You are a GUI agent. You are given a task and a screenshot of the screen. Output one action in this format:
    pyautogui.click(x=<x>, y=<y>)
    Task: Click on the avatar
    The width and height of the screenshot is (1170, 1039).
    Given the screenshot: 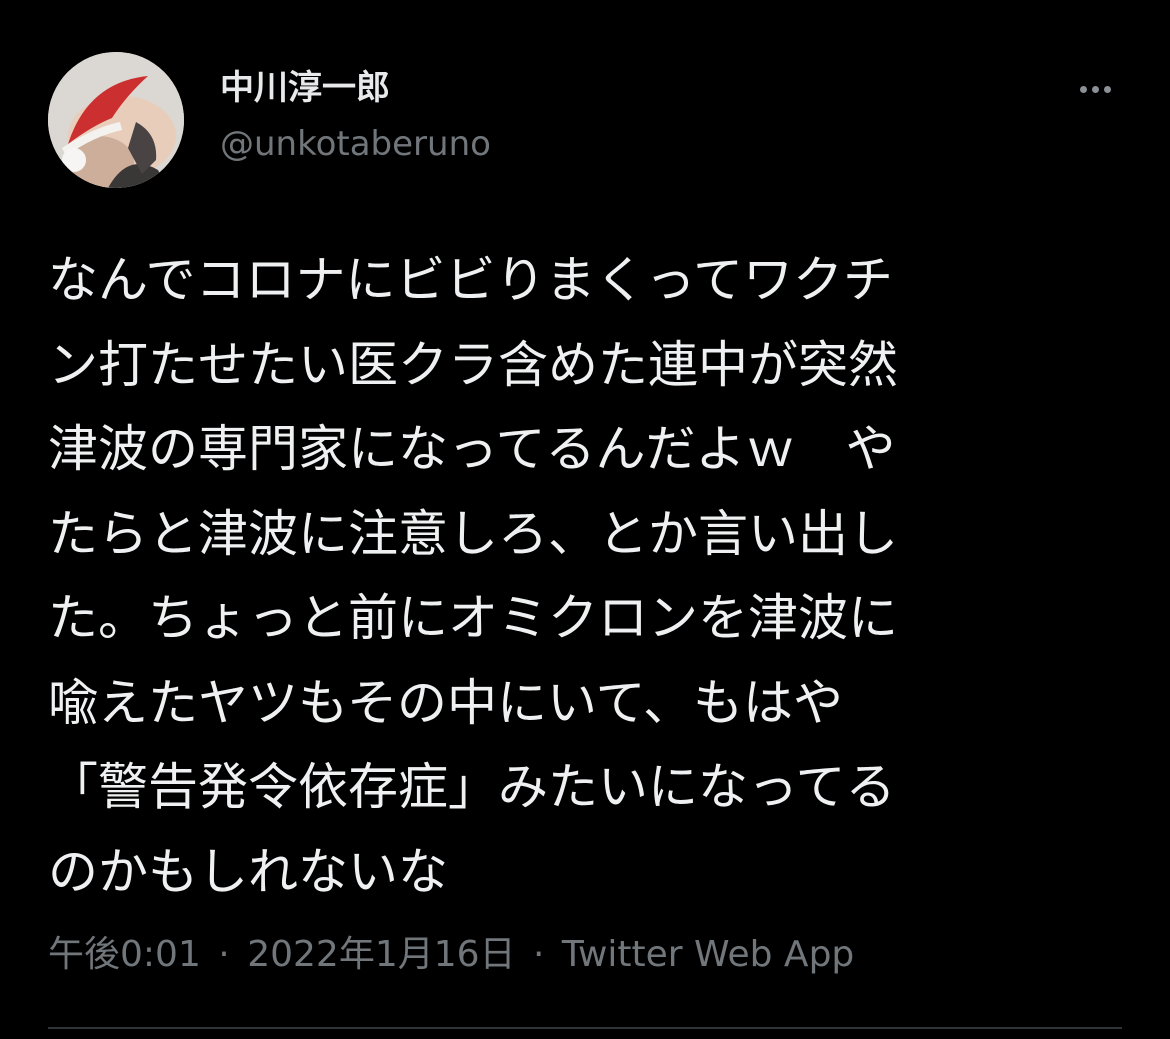 What is the action you would take?
    pyautogui.click(x=116, y=120)
    